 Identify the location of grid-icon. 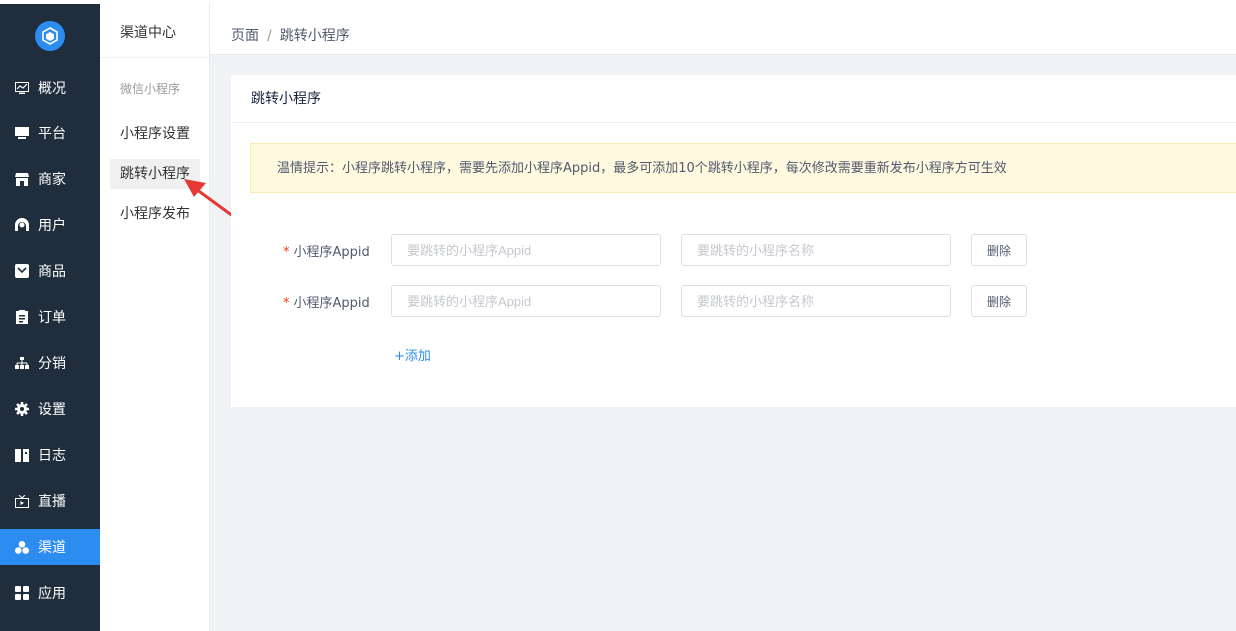
(22, 593).